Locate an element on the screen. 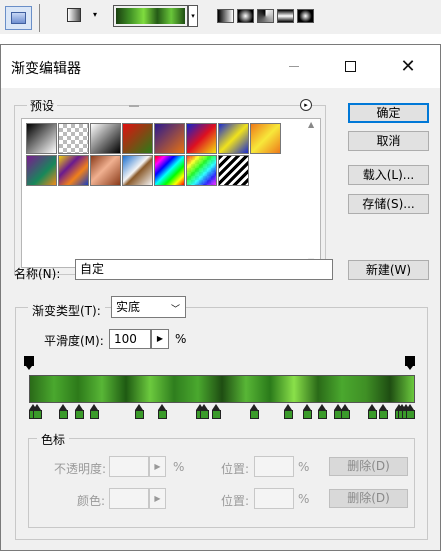  color-label: 颜色: is located at coordinates (91, 501).